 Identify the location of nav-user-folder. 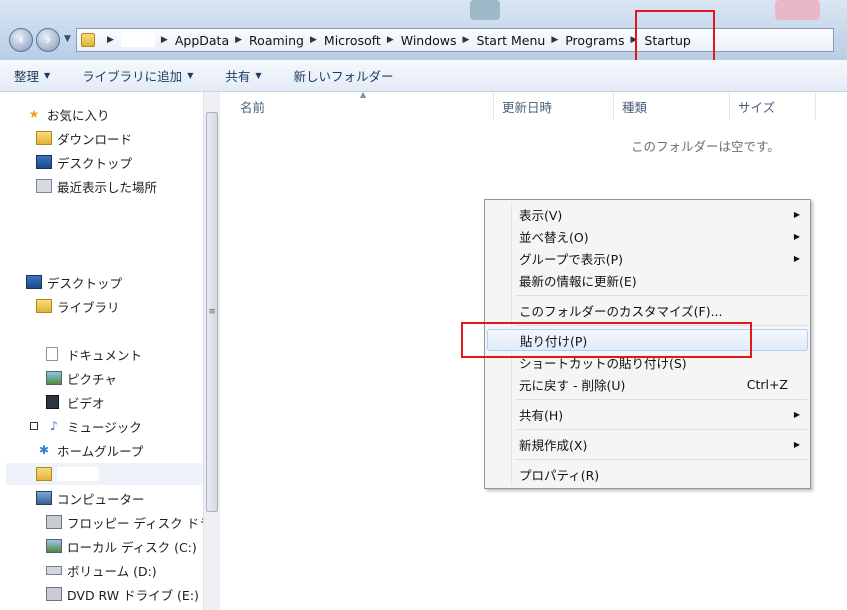
(119, 474).